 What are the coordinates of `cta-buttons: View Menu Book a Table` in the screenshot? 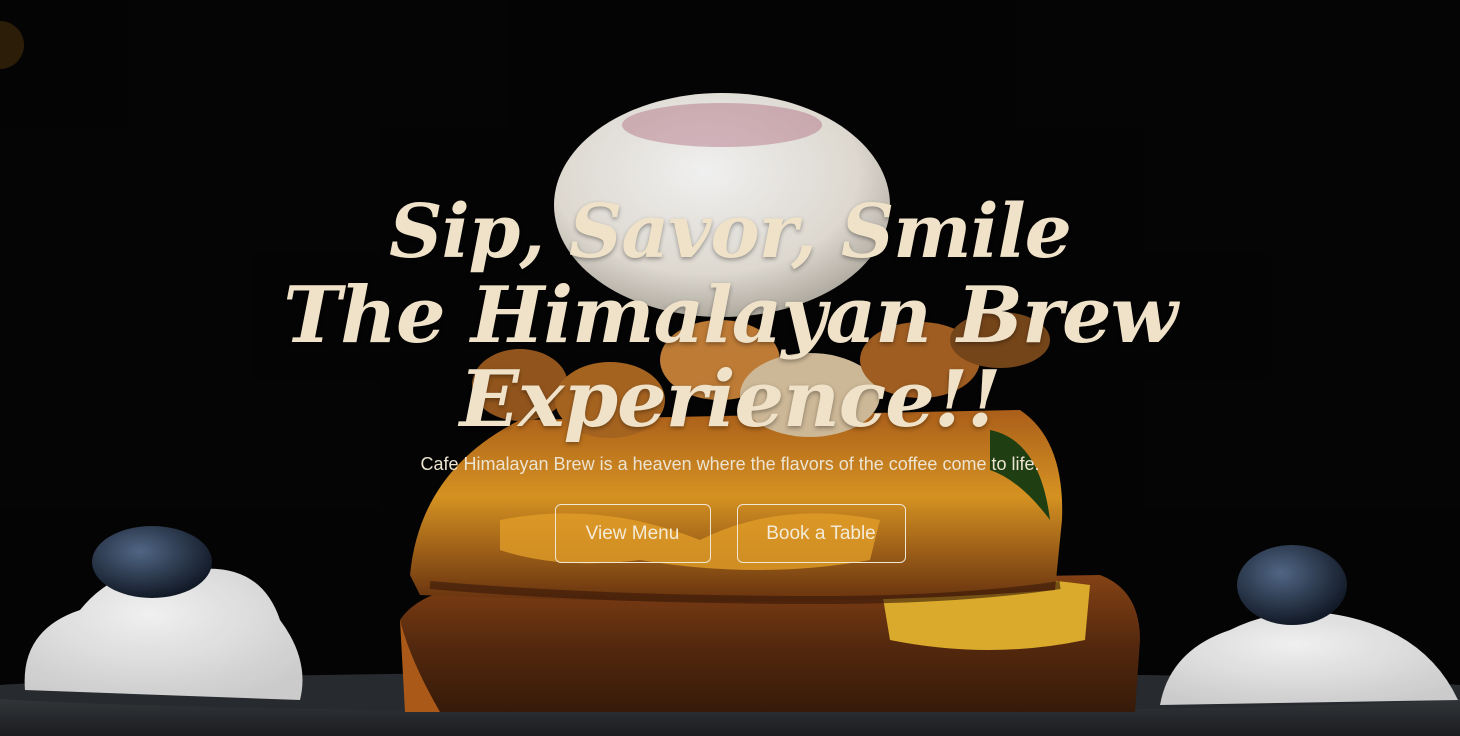 It's located at (730, 533).